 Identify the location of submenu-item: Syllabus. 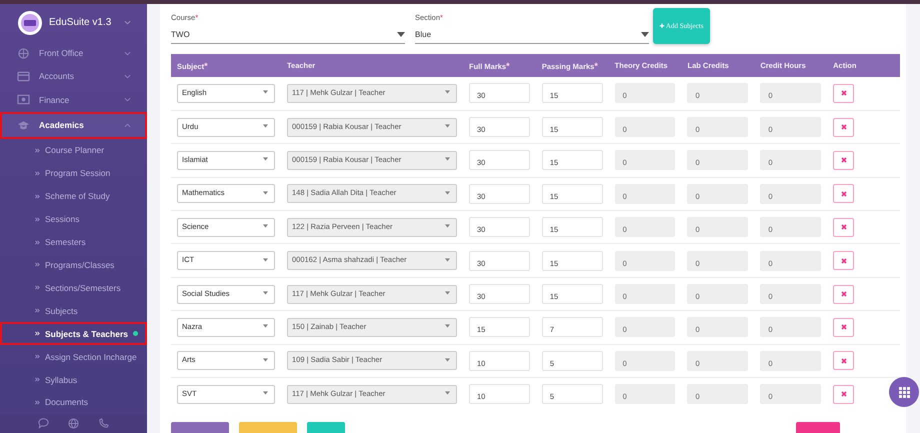
(73, 380).